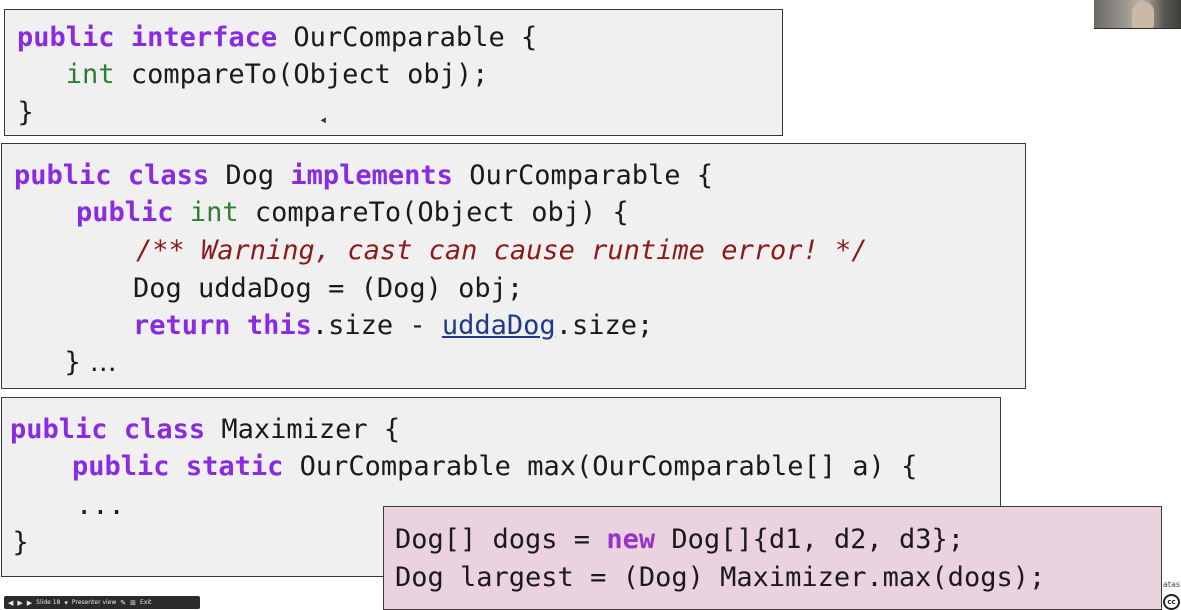 This screenshot has height=610, width=1181. What do you see at coordinates (809, 539) in the screenshot?
I see `code-text: Dog[]{d1, d2, d3};` at bounding box center [809, 539].